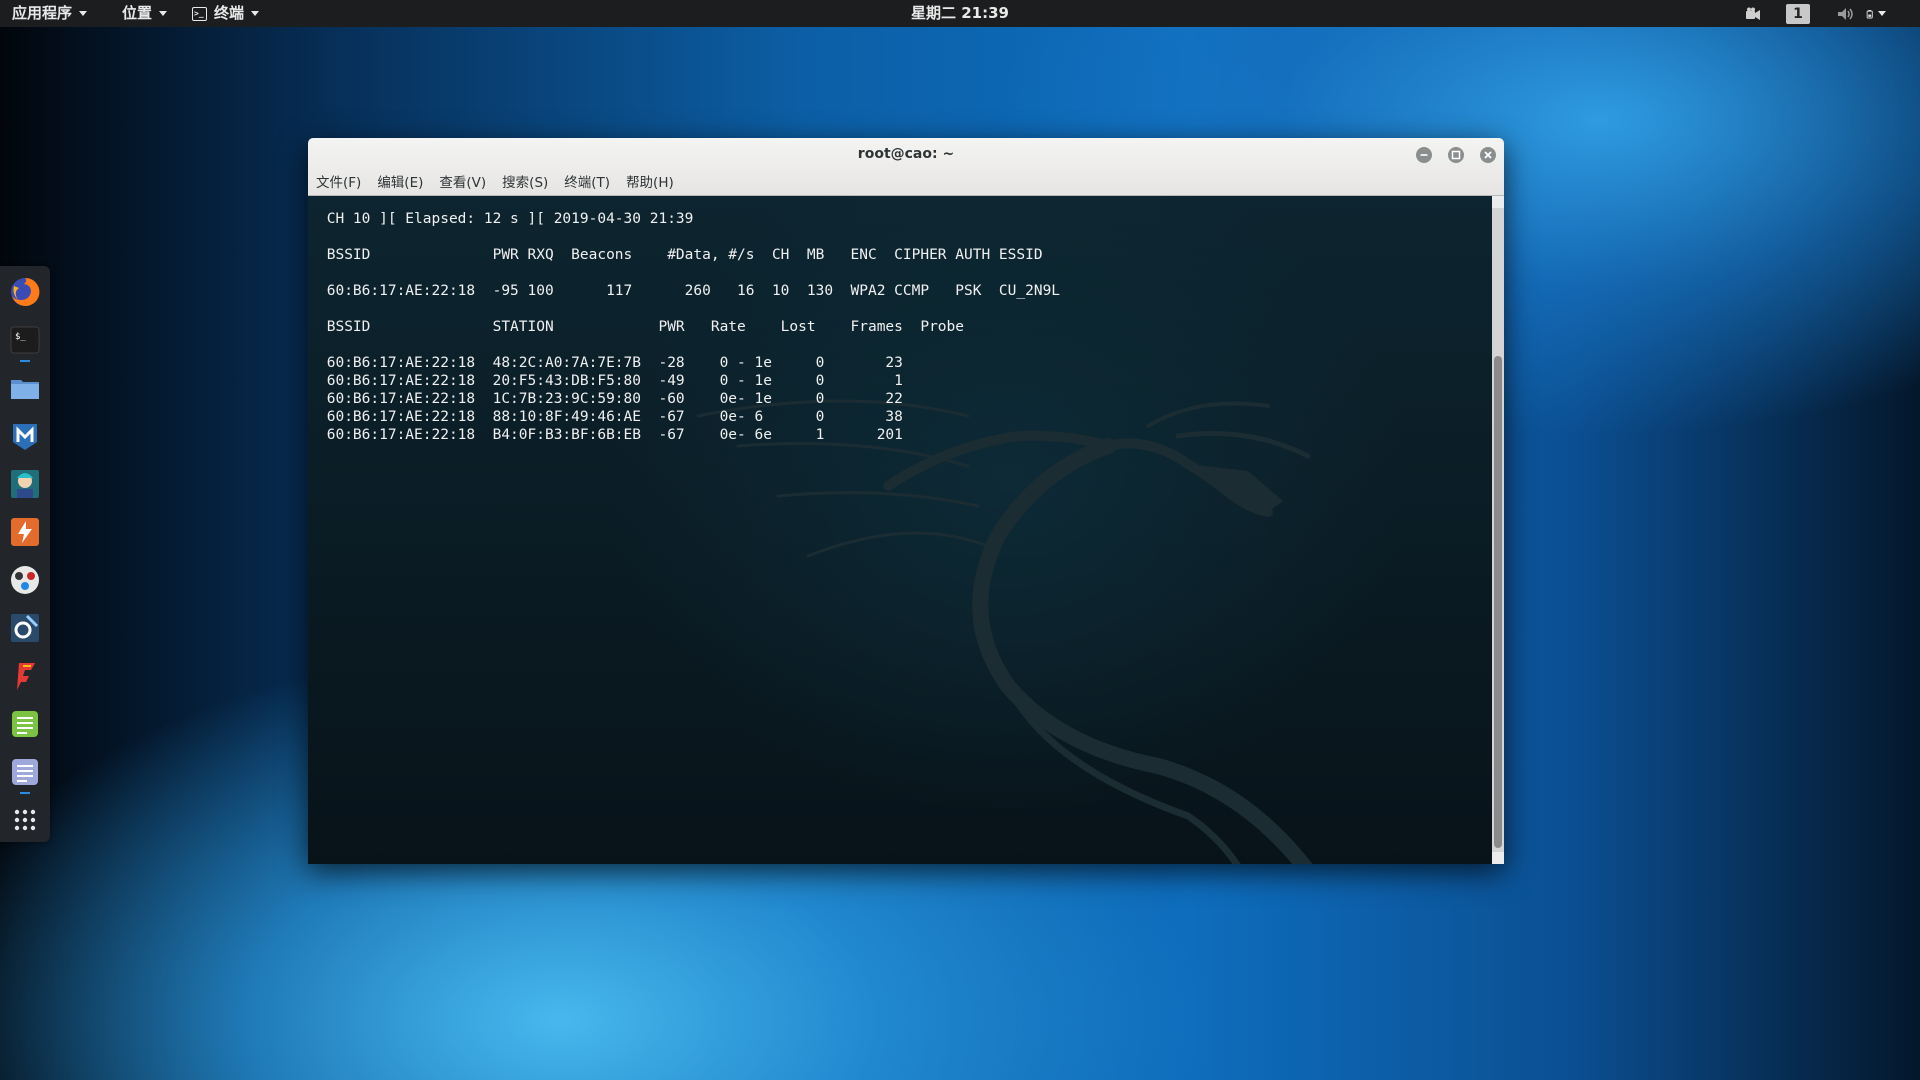  What do you see at coordinates (25, 628) in the screenshot?
I see `beef-icon` at bounding box center [25, 628].